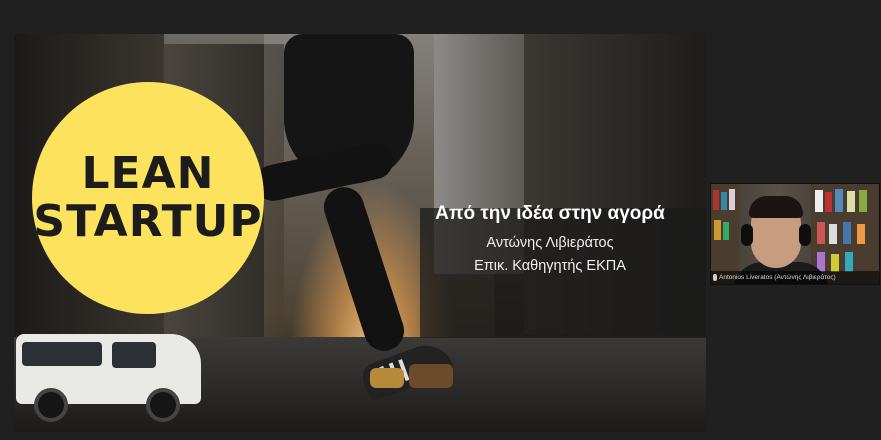 The image size is (881, 440). I want to click on badge-line-2: STARTUP, so click(148, 221).